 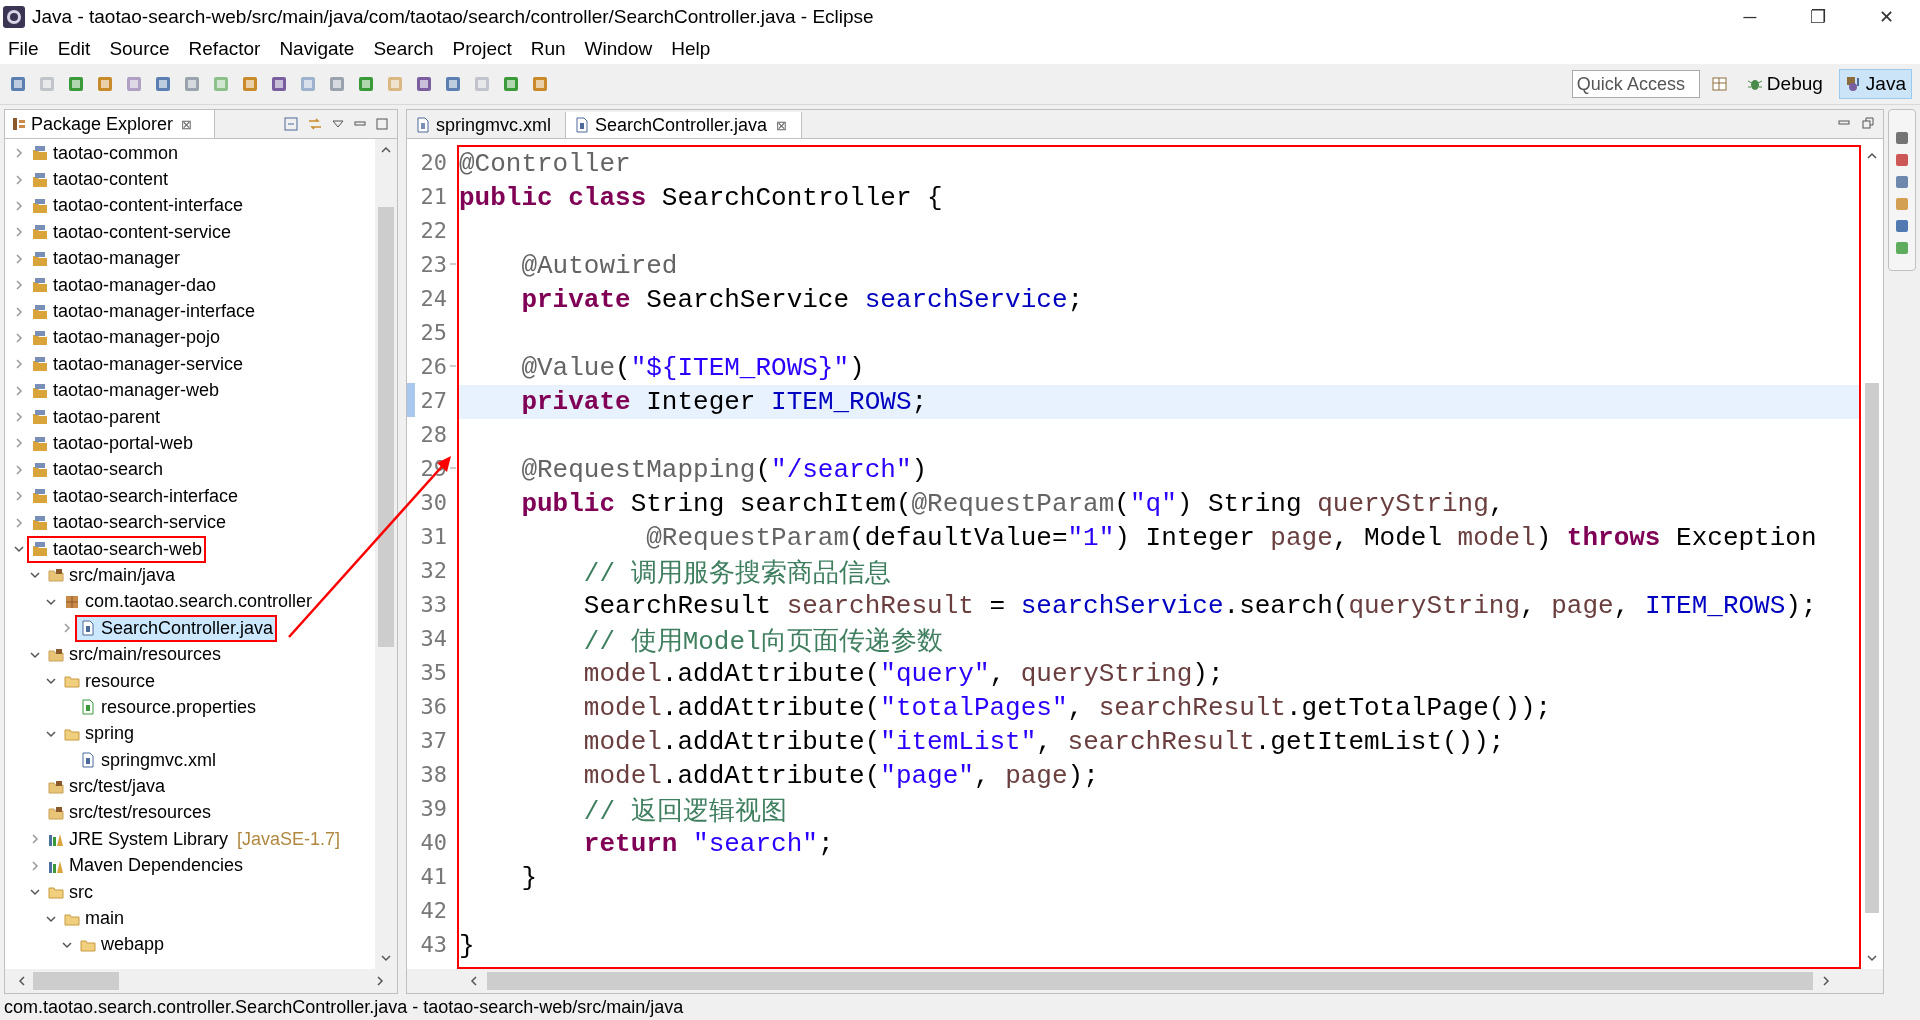 I want to click on menu-item: Navigate, so click(x=317, y=49).